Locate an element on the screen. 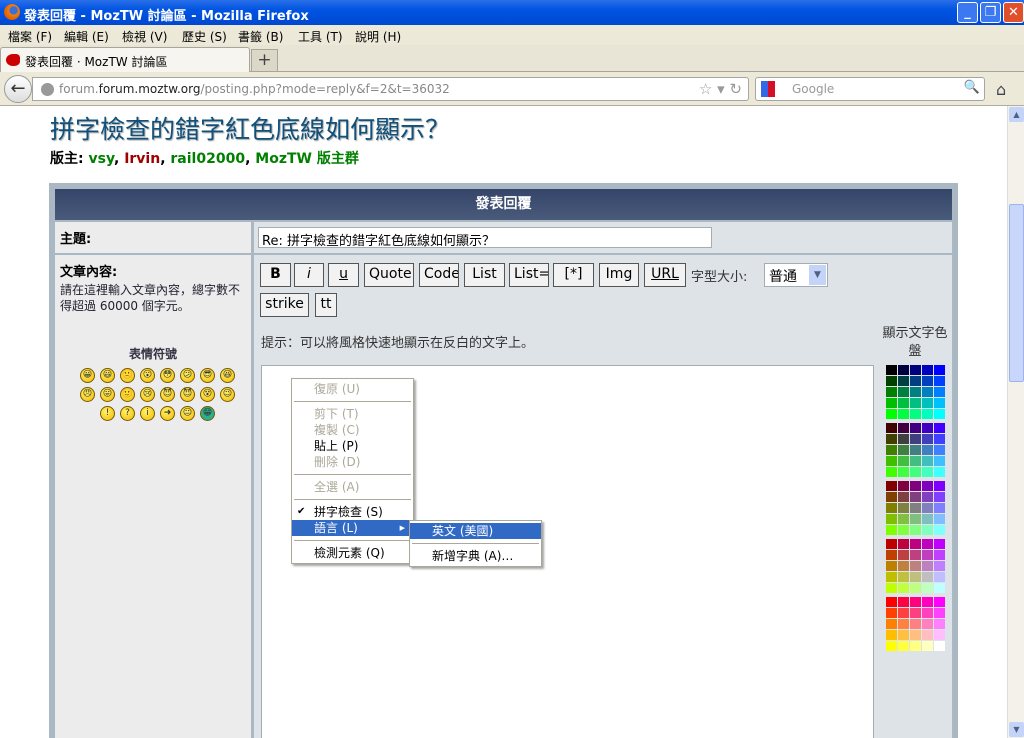 The height and width of the screenshot is (738, 1024). emoticon-icon: 😉 is located at coordinates (227, 394).